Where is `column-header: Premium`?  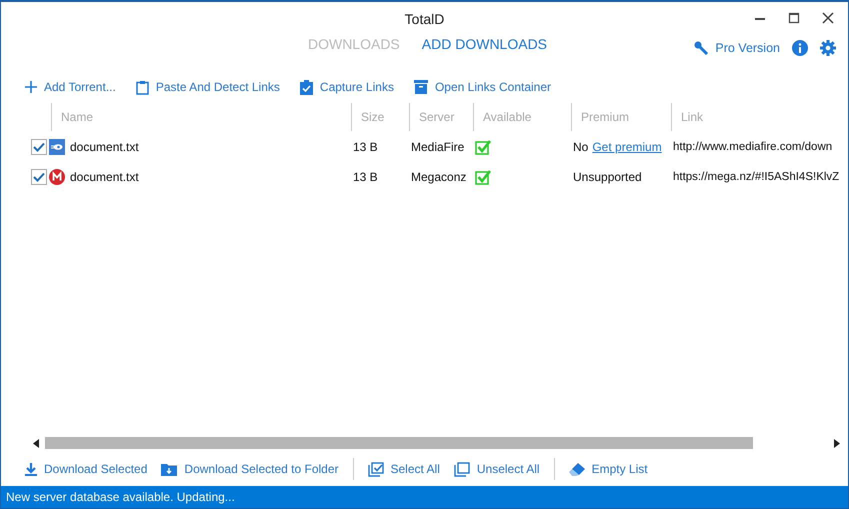
column-header: Premium is located at coordinates (621, 117).